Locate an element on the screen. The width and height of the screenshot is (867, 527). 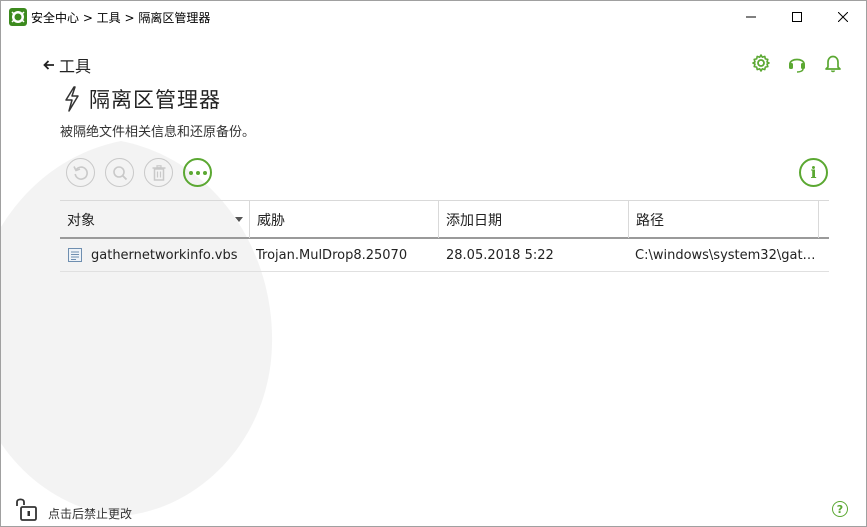
search-icon is located at coordinates (119, 172).